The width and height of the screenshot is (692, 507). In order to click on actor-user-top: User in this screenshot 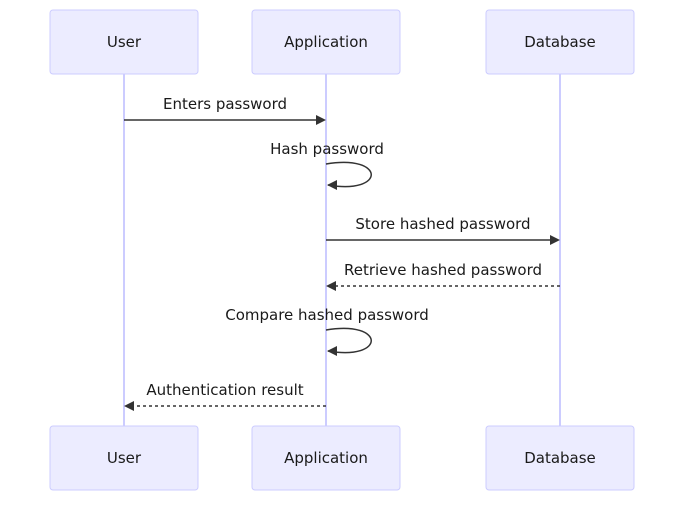, I will do `click(124, 42)`.